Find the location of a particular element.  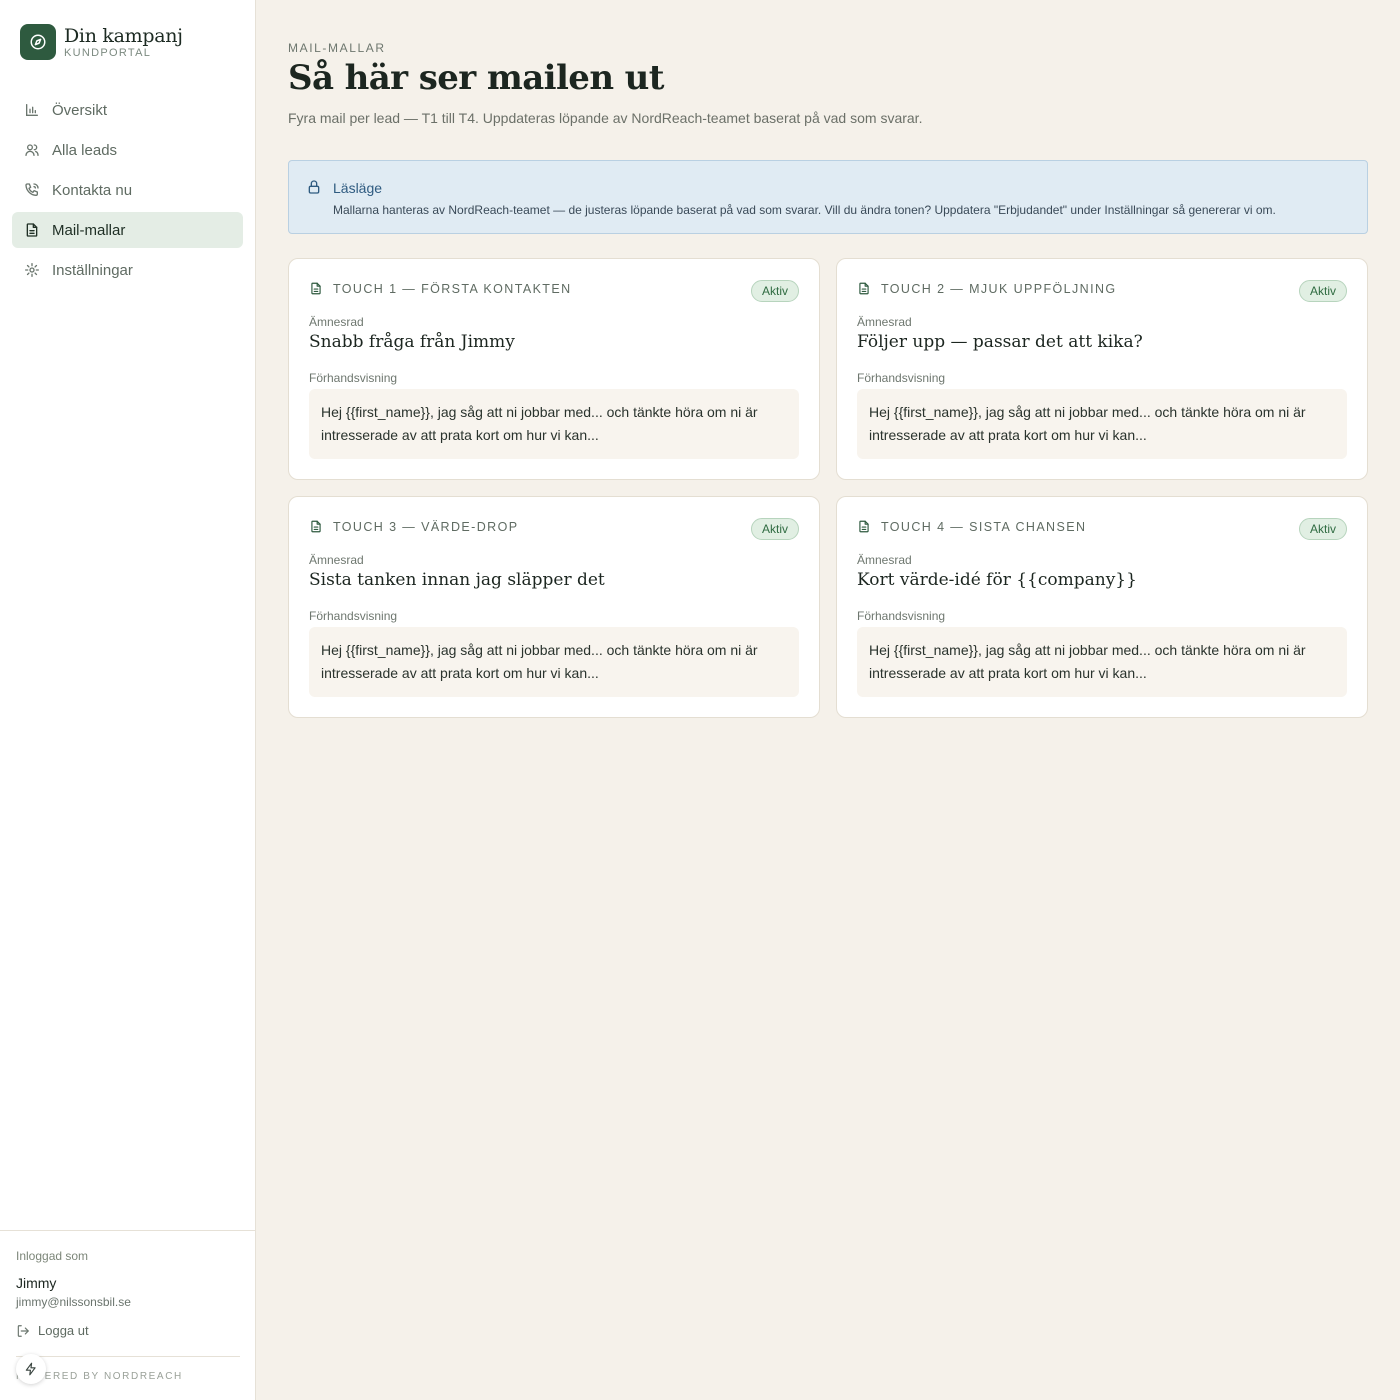

phone-icon is located at coordinates (32, 189).